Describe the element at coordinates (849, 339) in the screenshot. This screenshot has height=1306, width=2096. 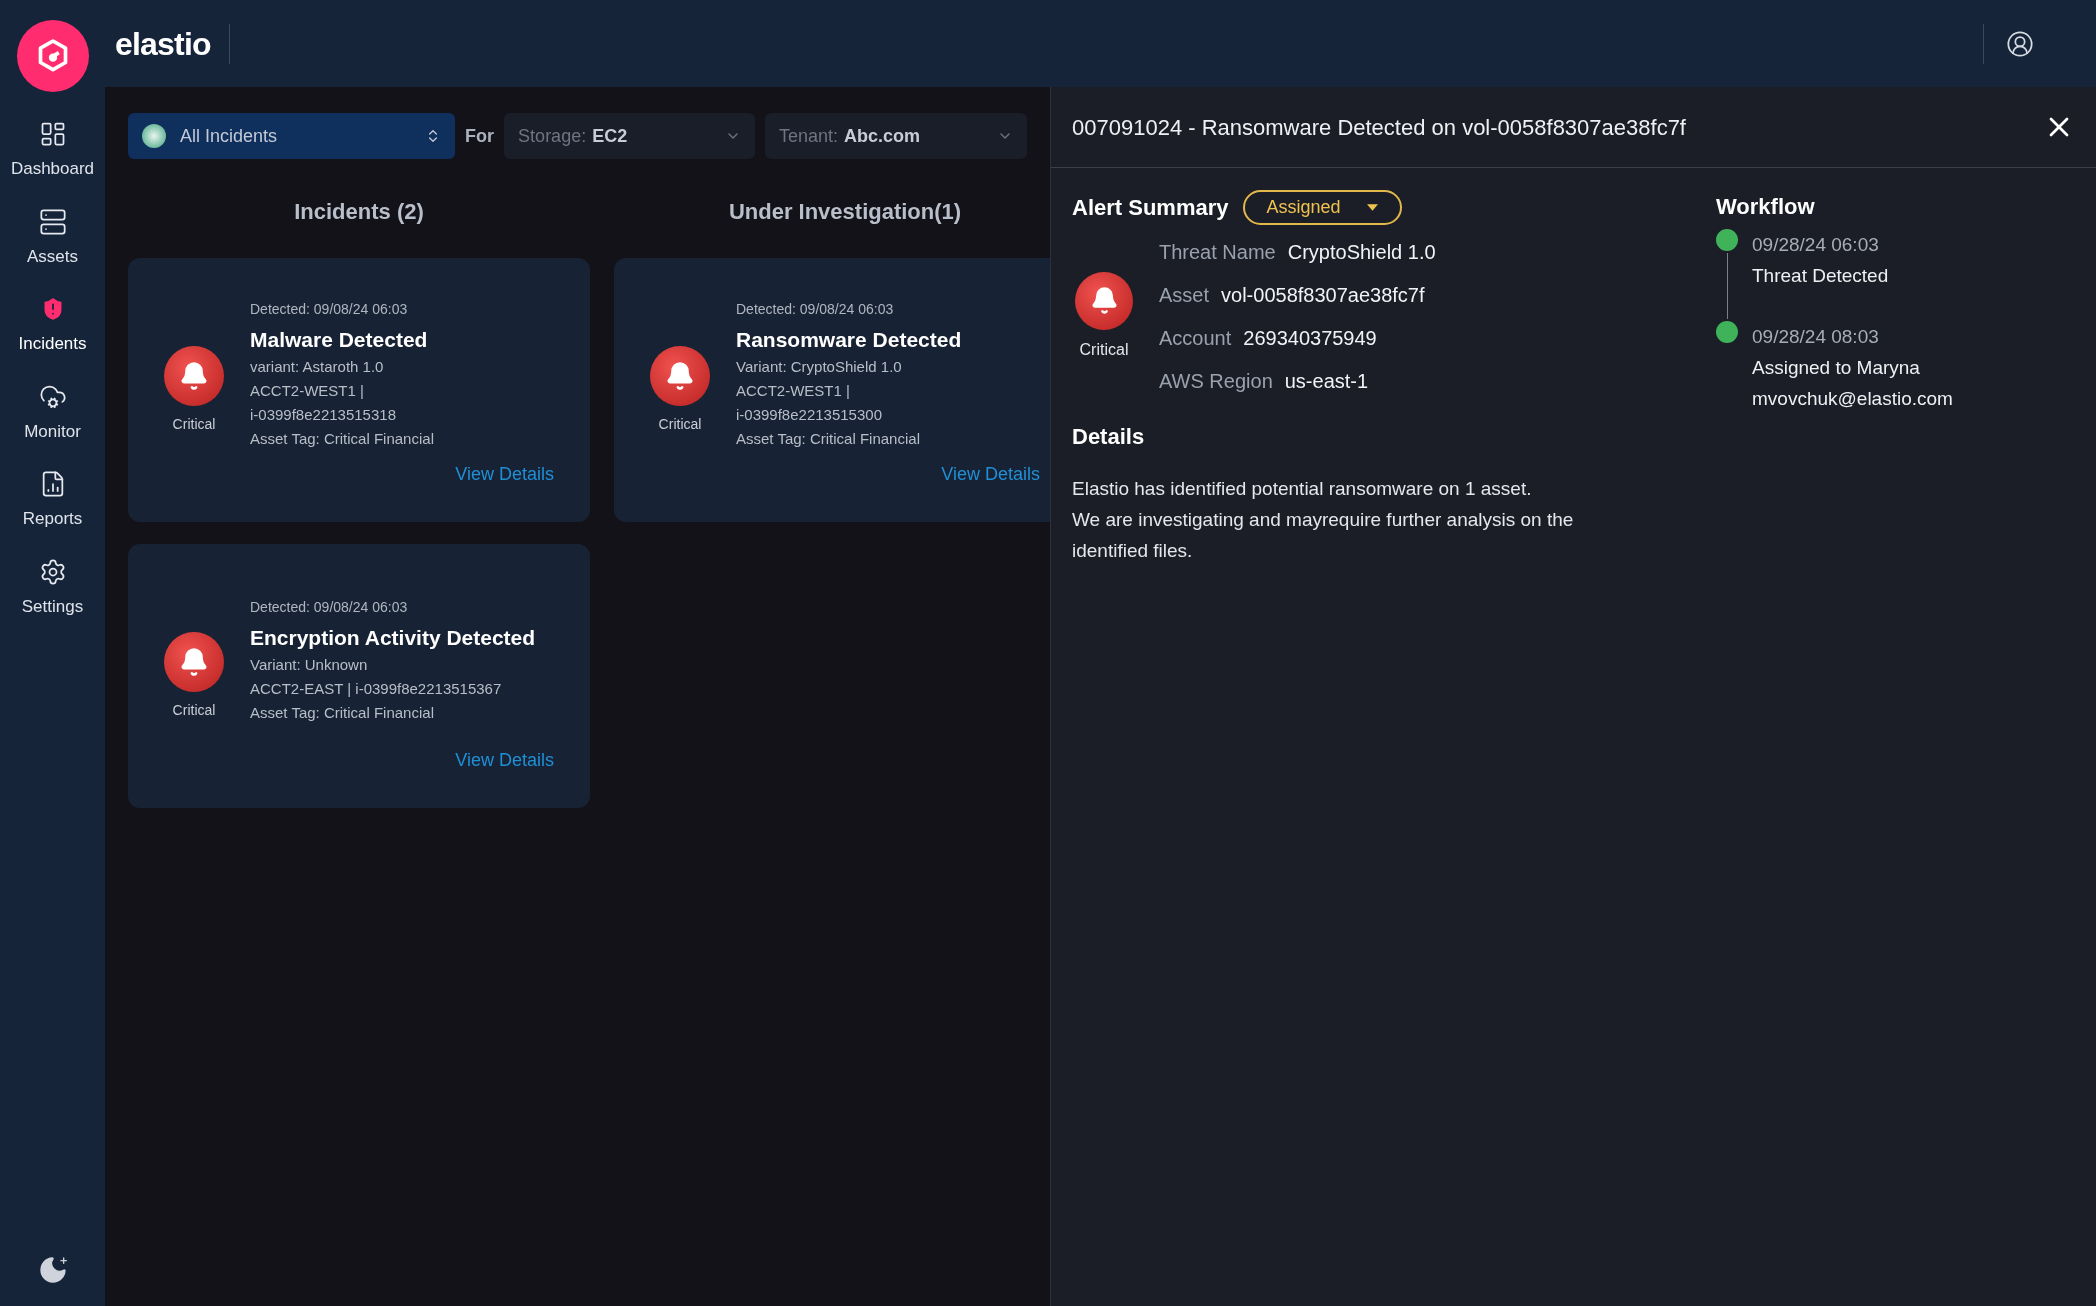
I see `incident-title: Ransomware Detected` at that location.